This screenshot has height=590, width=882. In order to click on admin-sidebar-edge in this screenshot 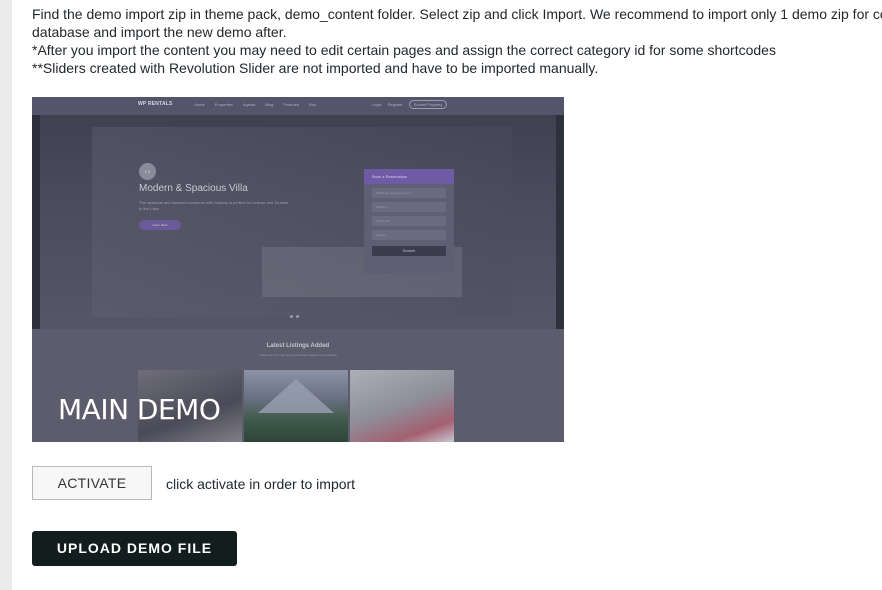, I will do `click(6, 295)`.